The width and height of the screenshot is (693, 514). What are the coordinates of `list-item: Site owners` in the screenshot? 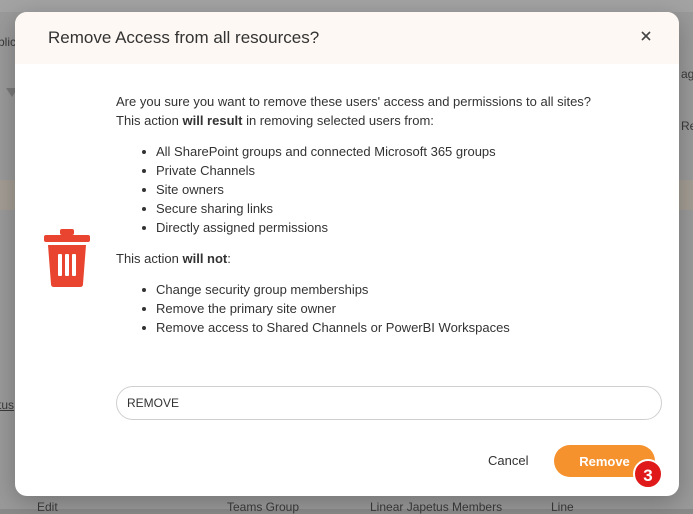 It's located at (386, 189).